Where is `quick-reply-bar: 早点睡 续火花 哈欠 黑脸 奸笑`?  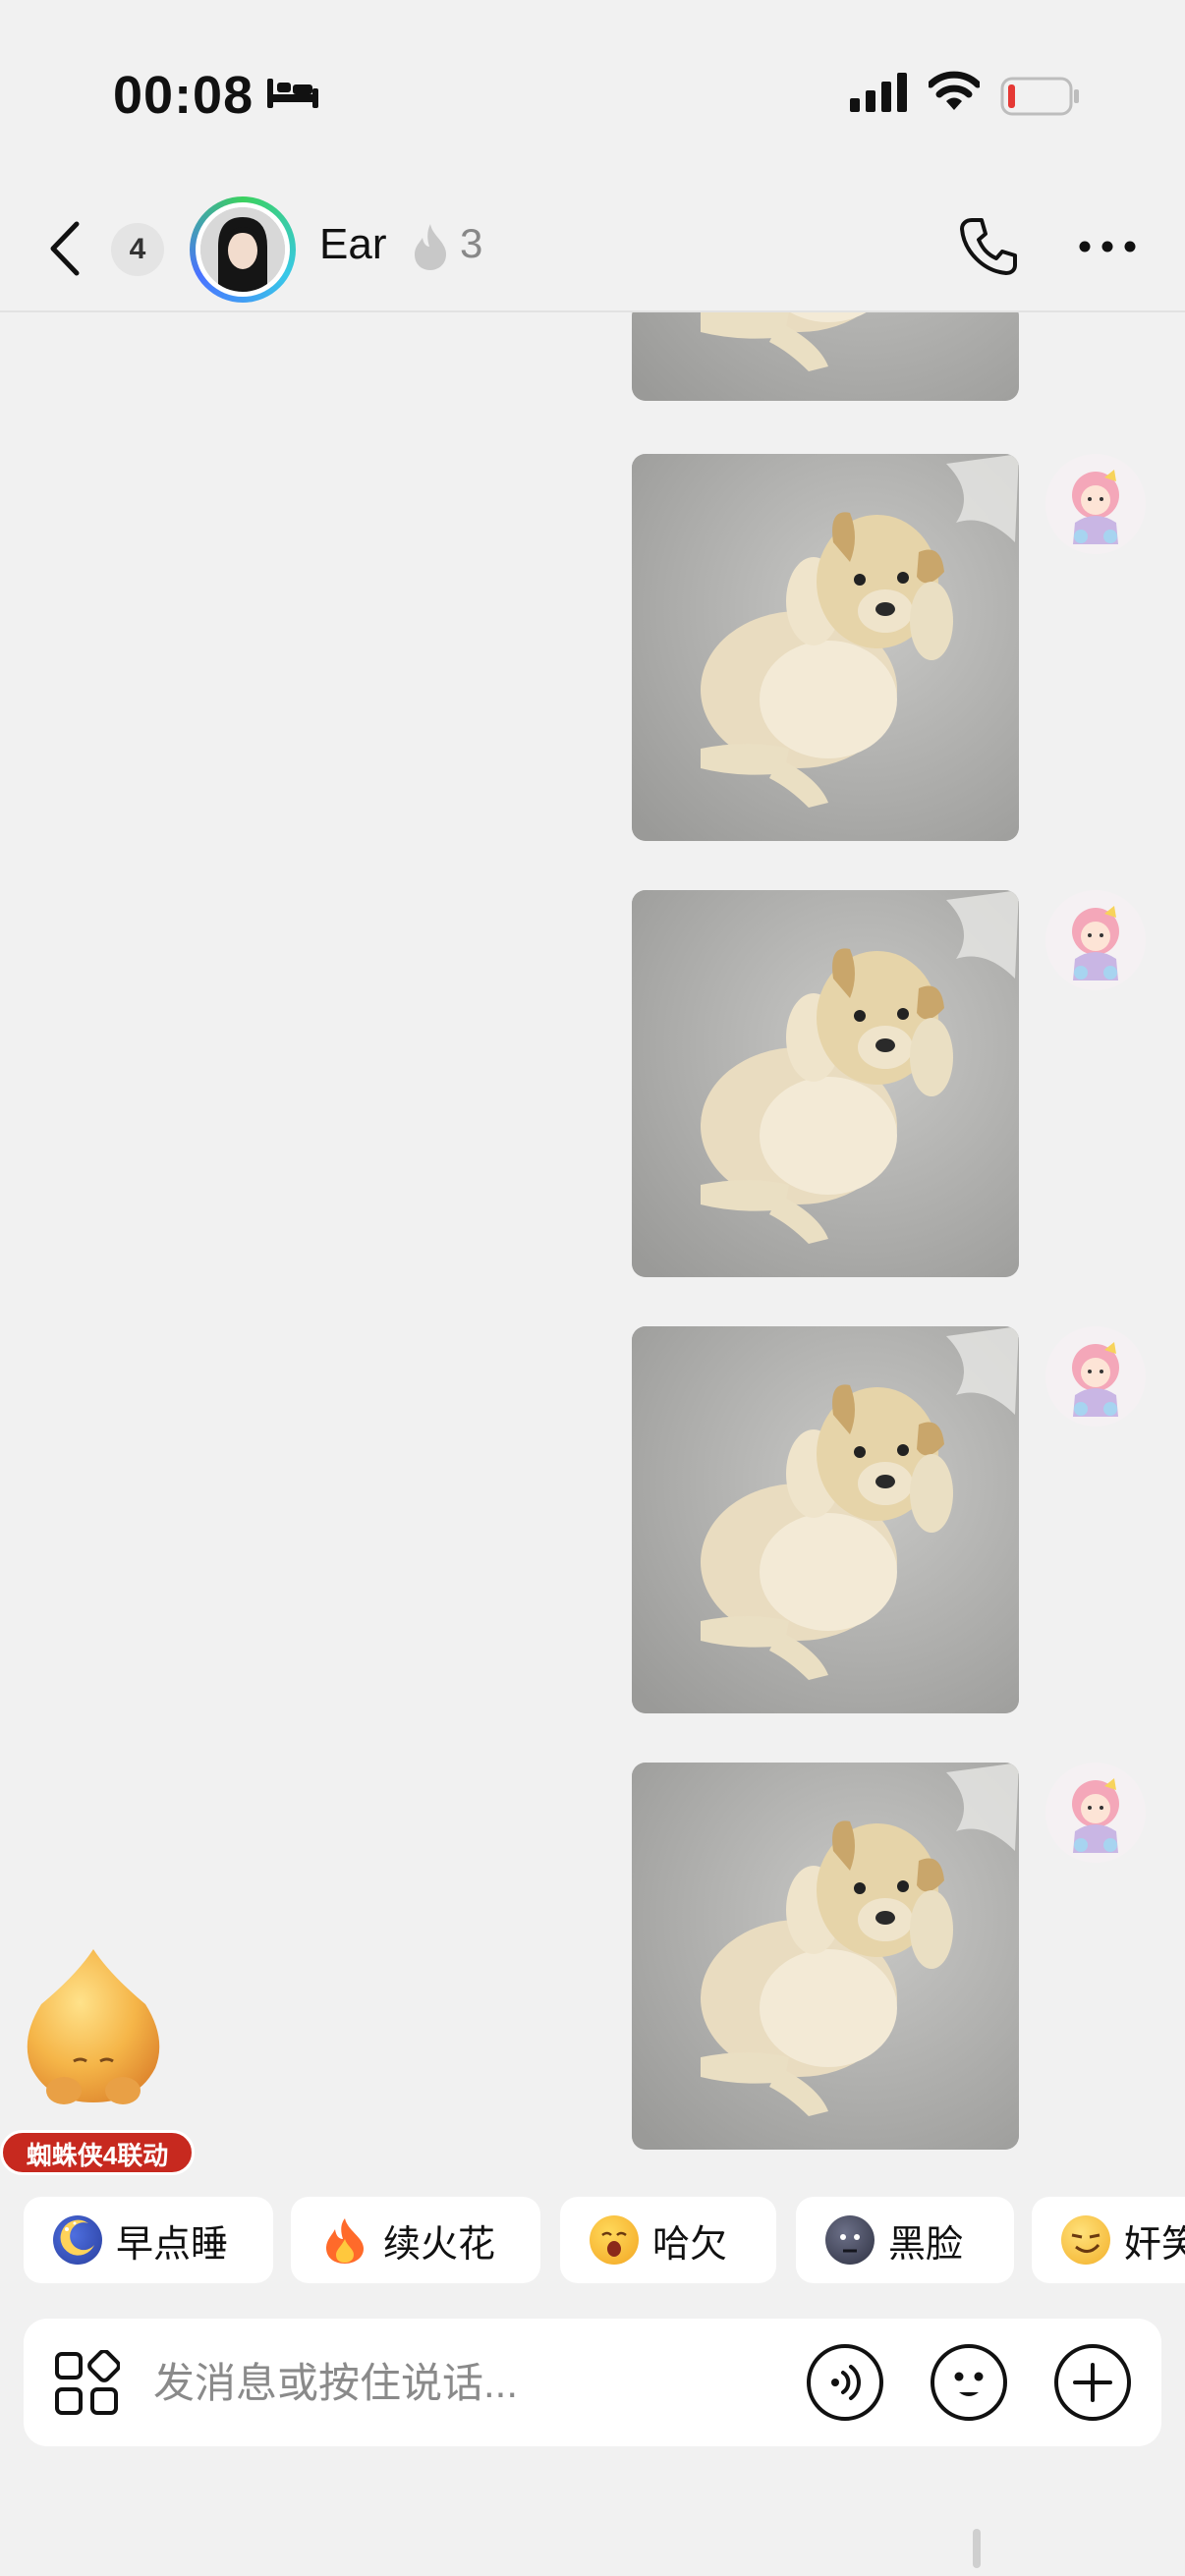
quick-reply-bar: 早点睡 续火花 哈欠 黑脸 奸笑 is located at coordinates (592, 2241).